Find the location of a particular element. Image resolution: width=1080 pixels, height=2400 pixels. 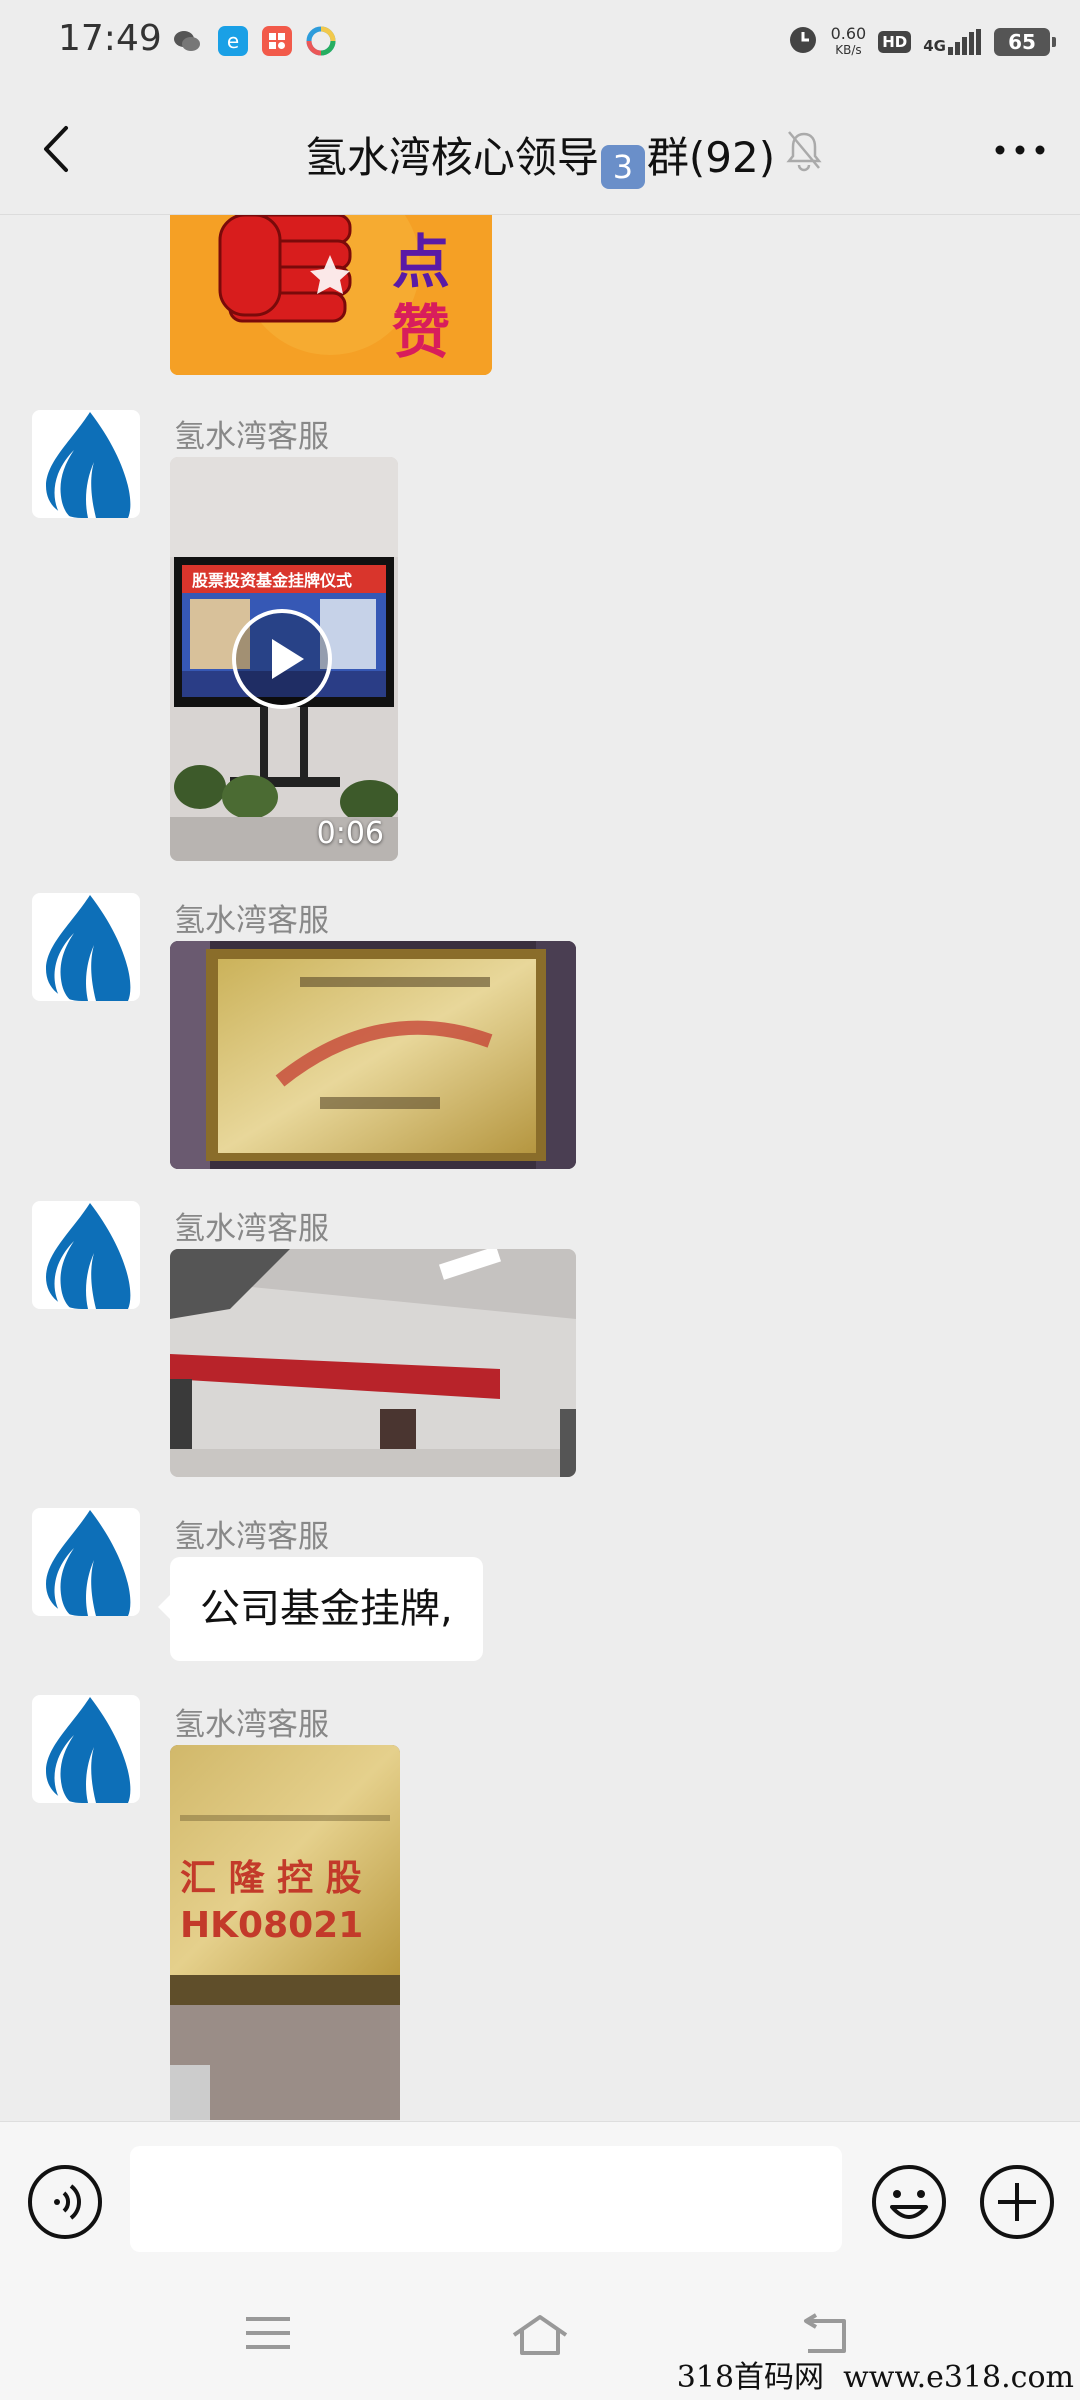

plaque-line-1: 汇 隆 控 股 is located at coordinates (271, 1878).